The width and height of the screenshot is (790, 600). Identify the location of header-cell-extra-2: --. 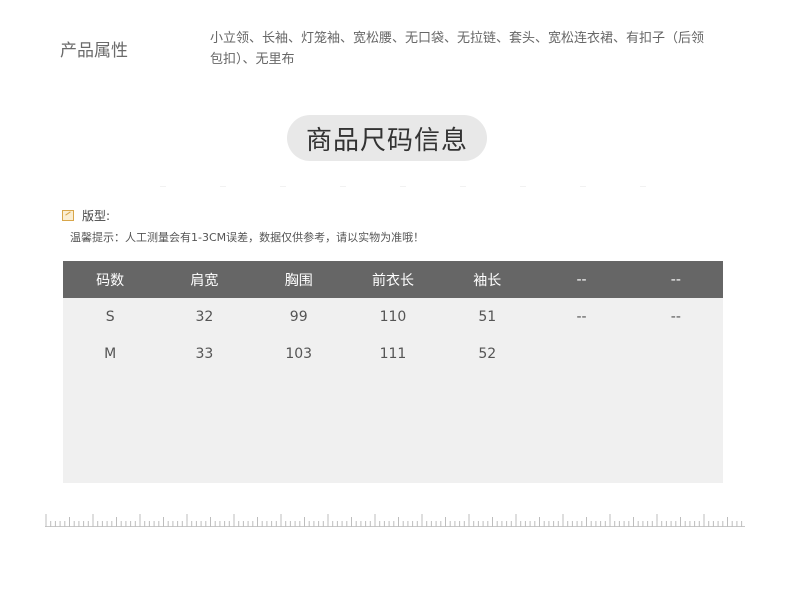
(675, 279).